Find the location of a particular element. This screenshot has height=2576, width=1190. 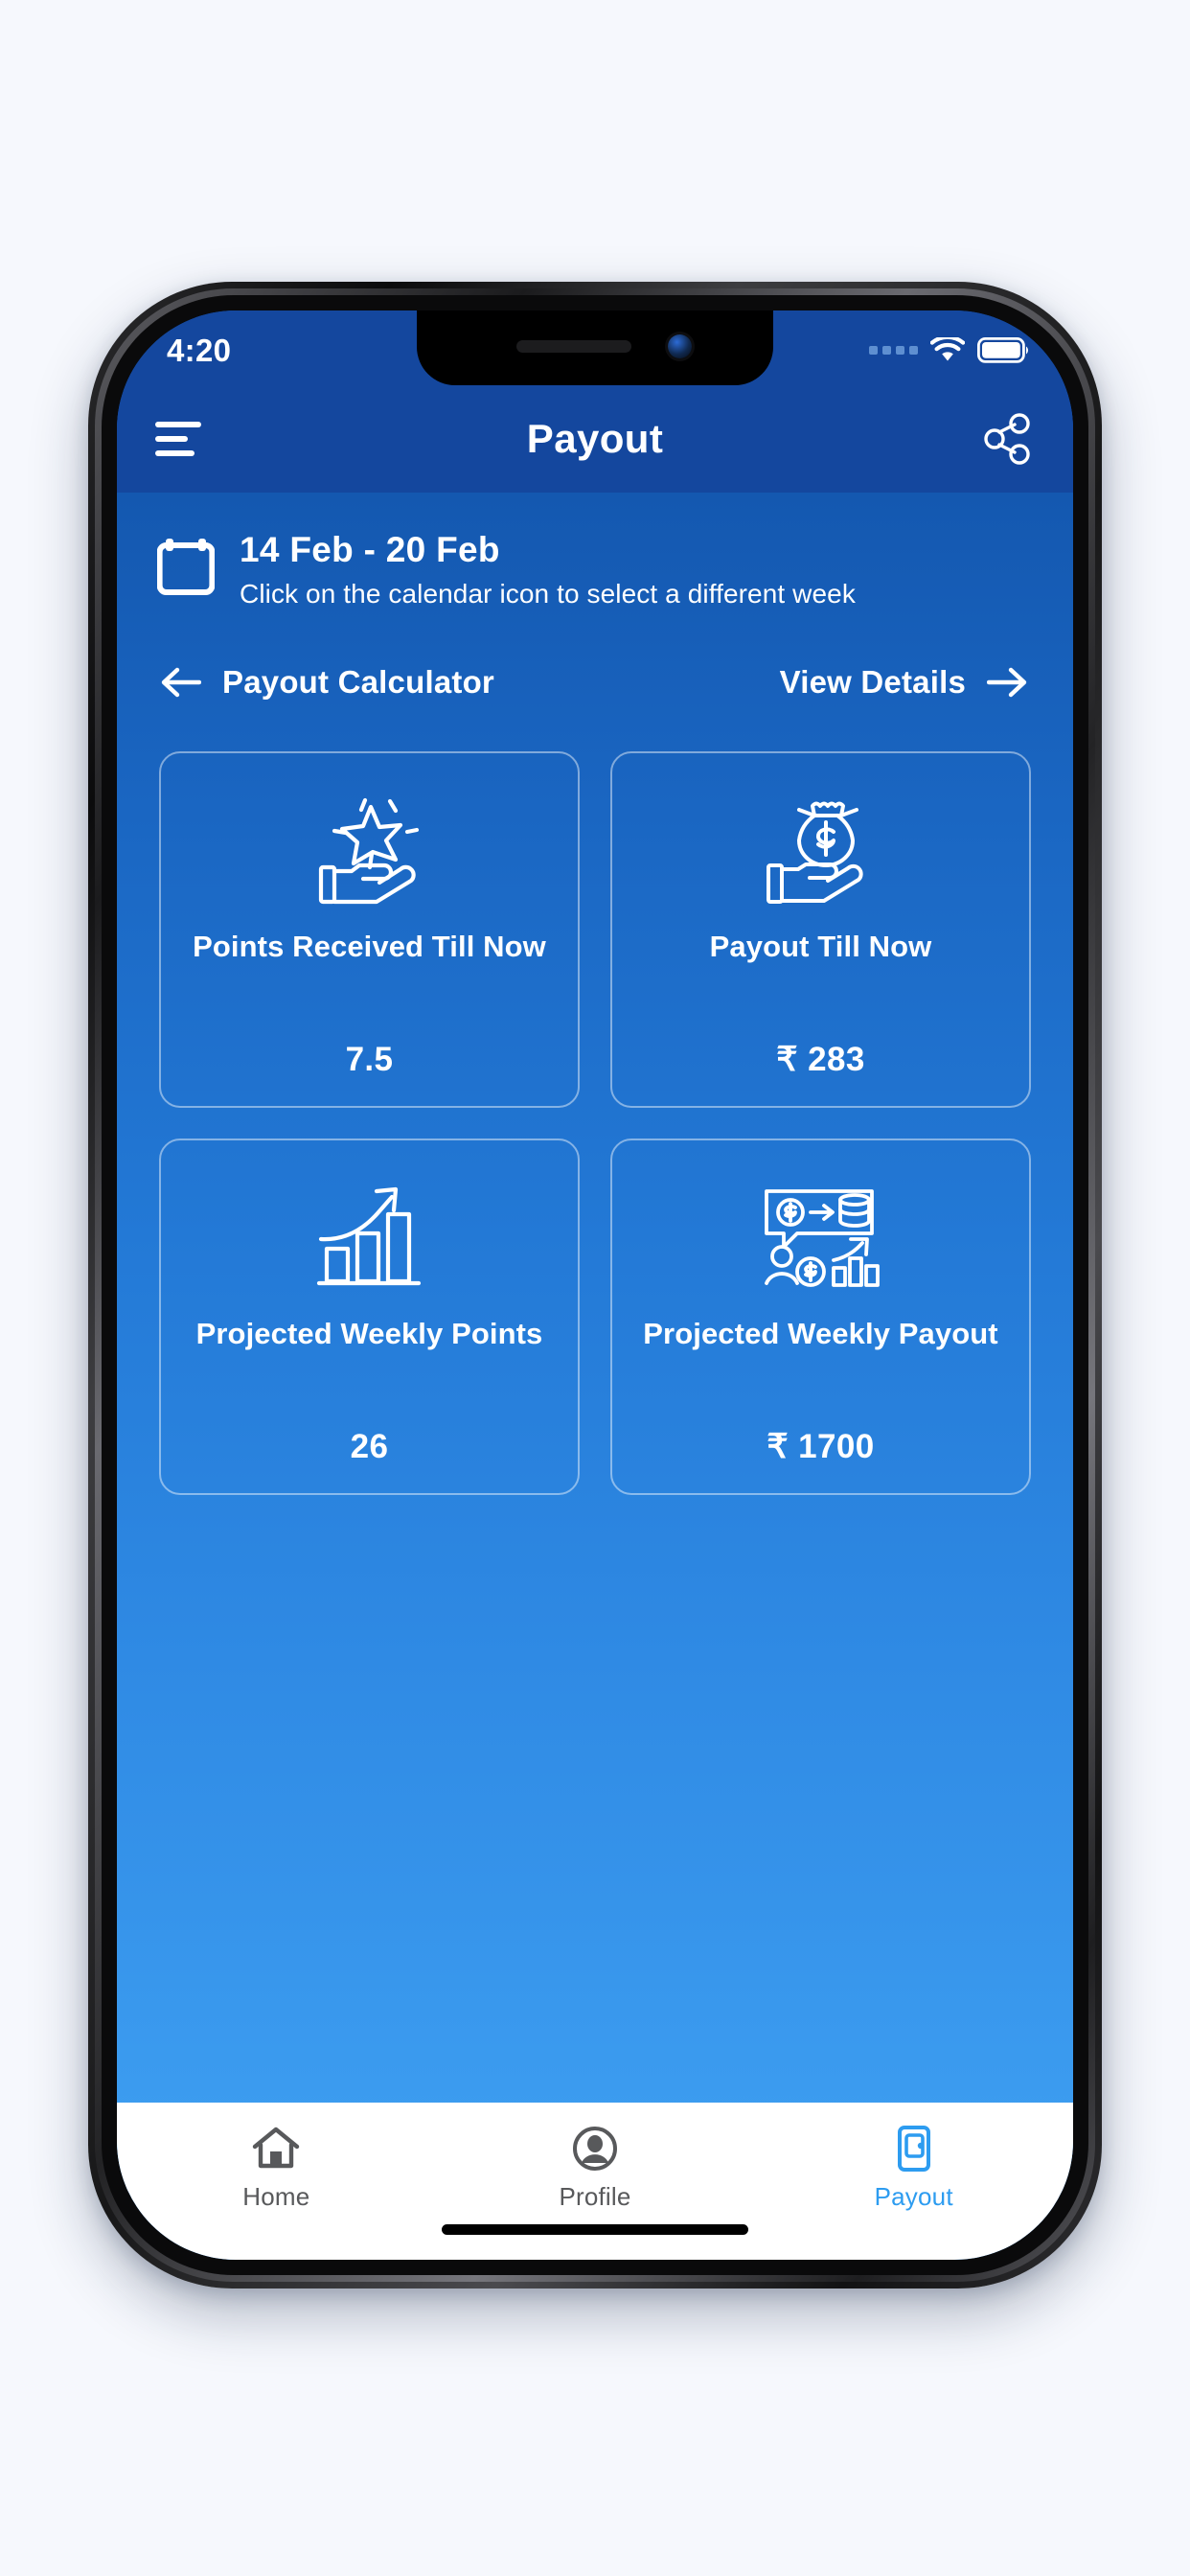

card-points-received: Points Received Till Now 7.5 is located at coordinates (370, 929).